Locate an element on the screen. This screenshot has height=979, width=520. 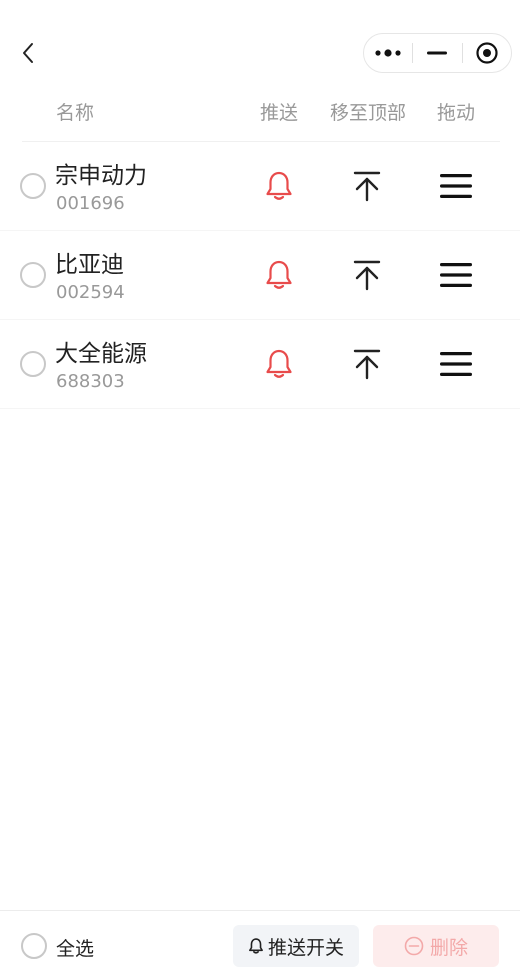
mini-program-capsule is located at coordinates (437, 53).